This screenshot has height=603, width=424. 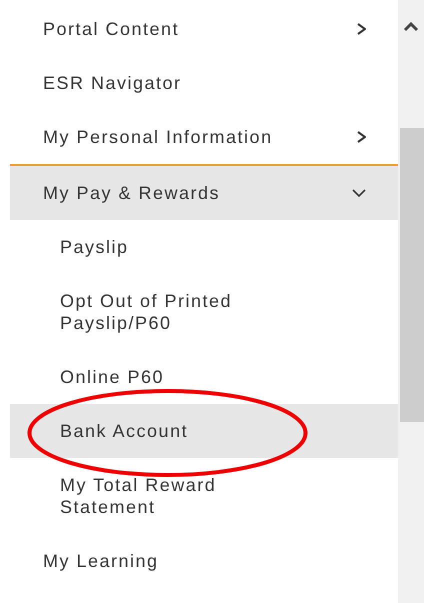 I want to click on menu-item: Bank Account, so click(x=204, y=431).